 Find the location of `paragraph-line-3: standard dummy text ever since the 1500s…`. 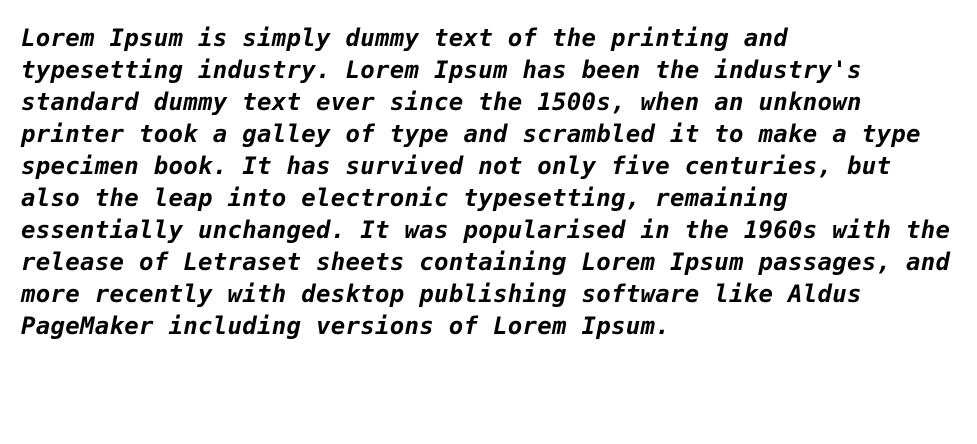

paragraph-line-3: standard dummy text ever since the 1500s… is located at coordinates (441, 102).